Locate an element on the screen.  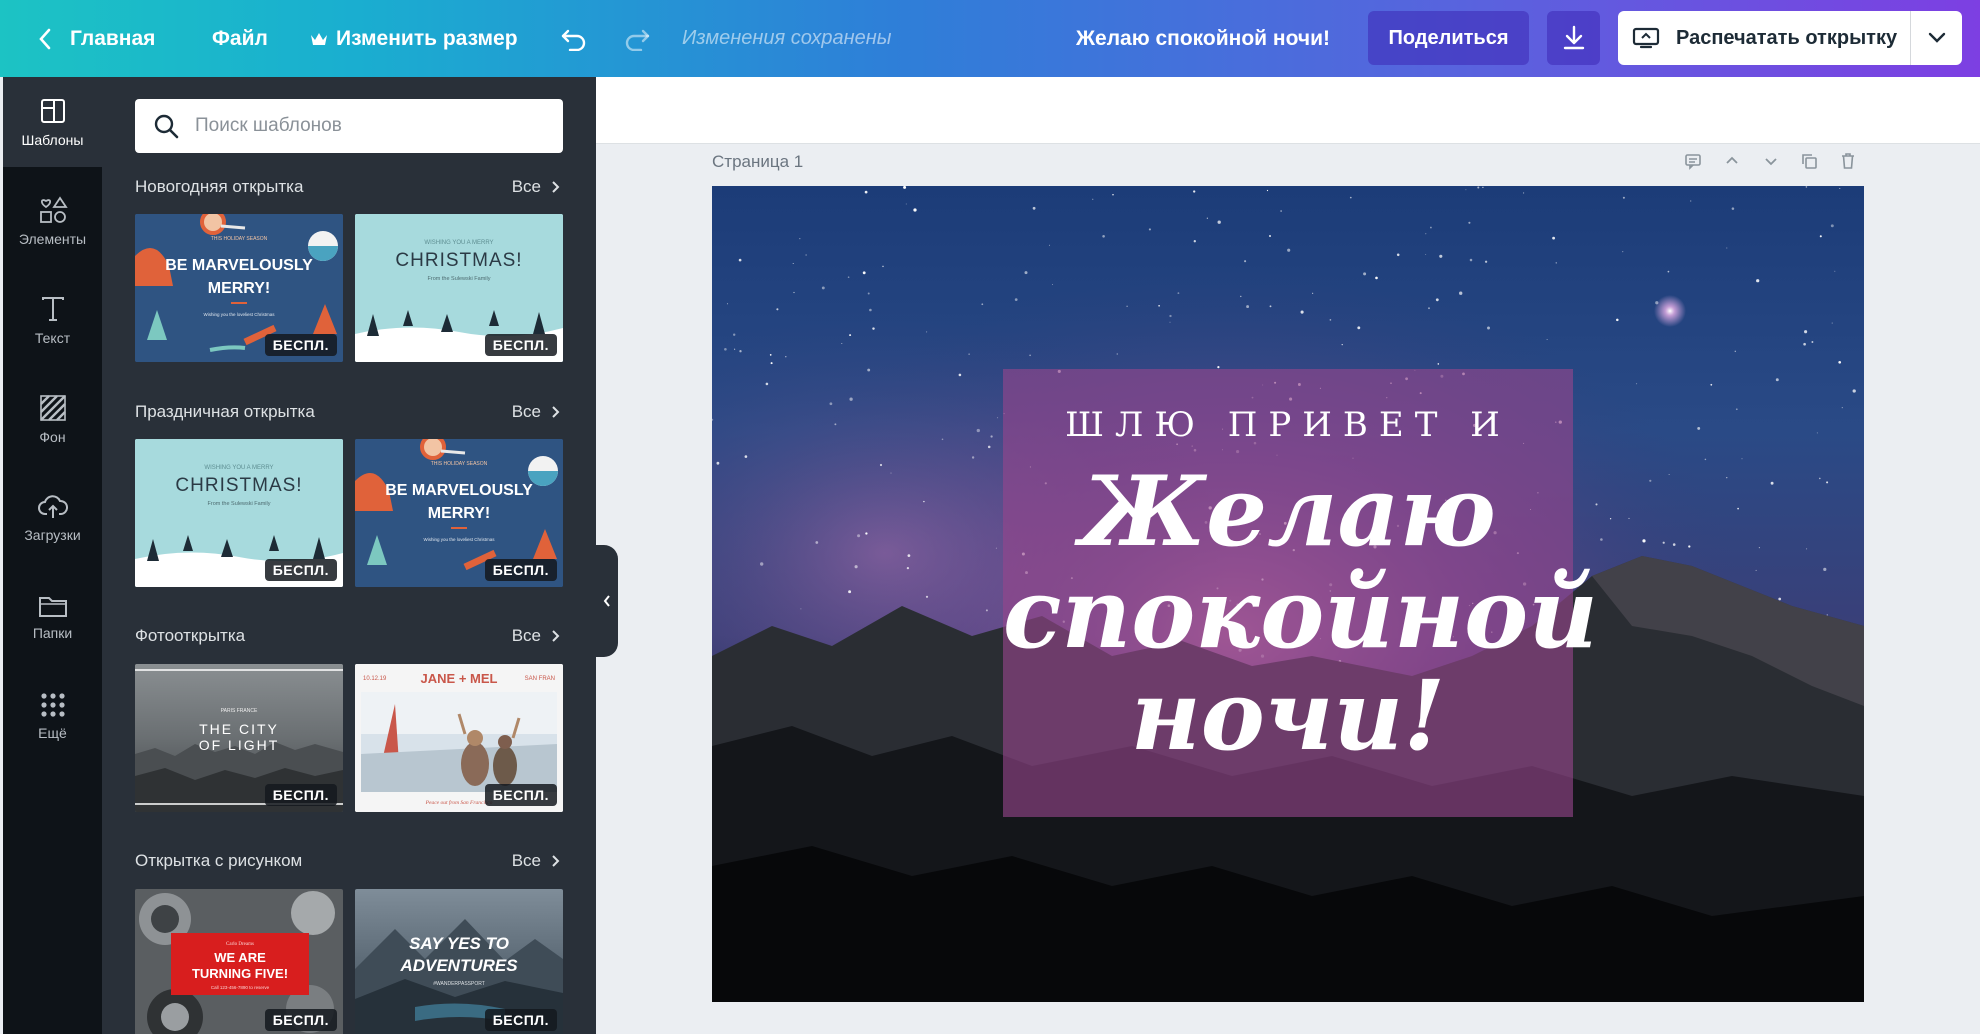
thumb-text: SAN FRAN is located at coordinates (540, 679).